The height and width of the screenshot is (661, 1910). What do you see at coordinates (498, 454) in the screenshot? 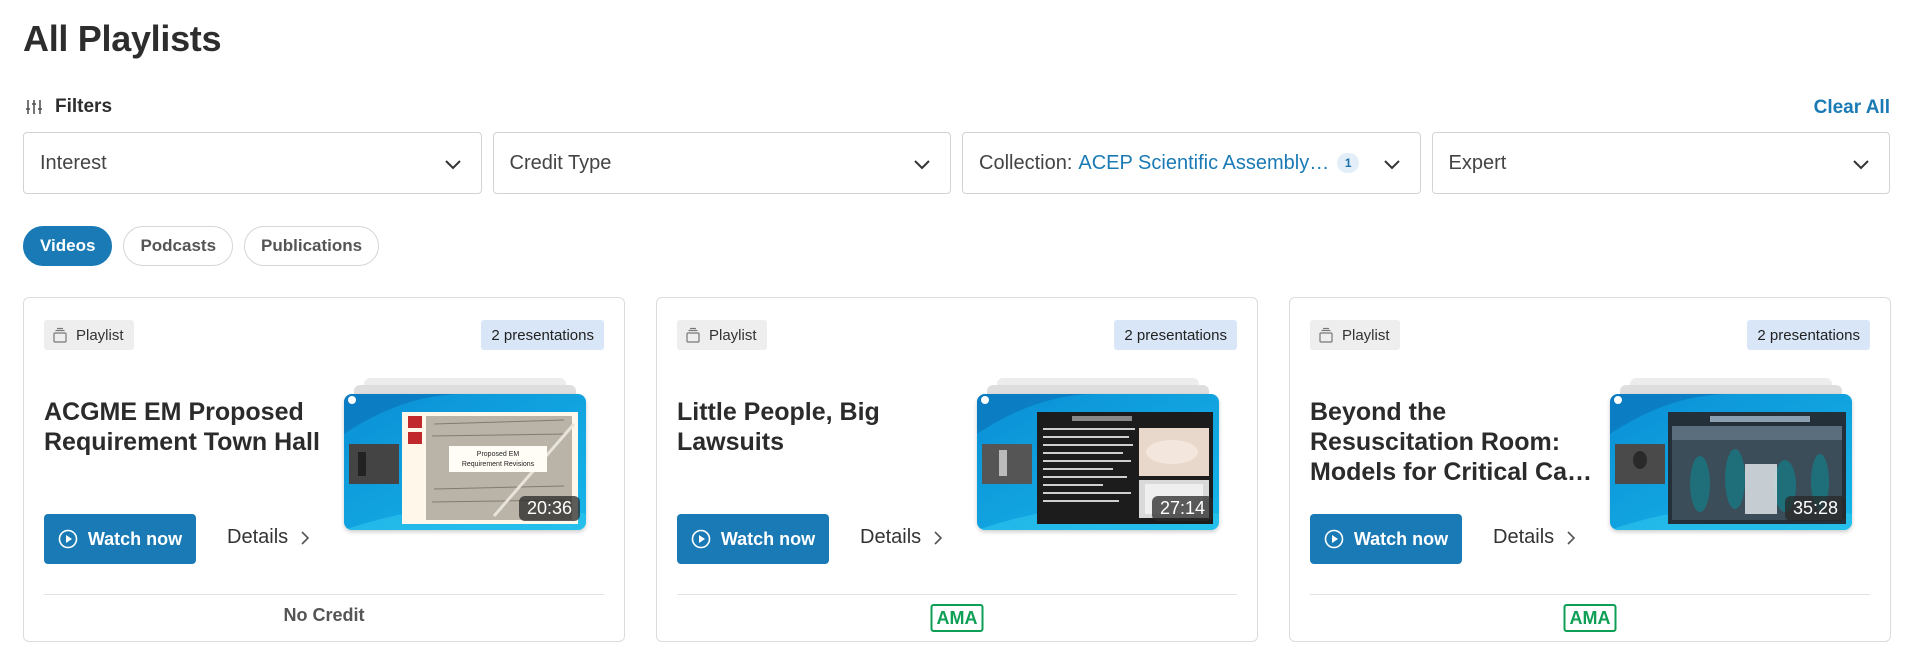
I see `thumbnail-slide-line-1: Proposed EM` at bounding box center [498, 454].